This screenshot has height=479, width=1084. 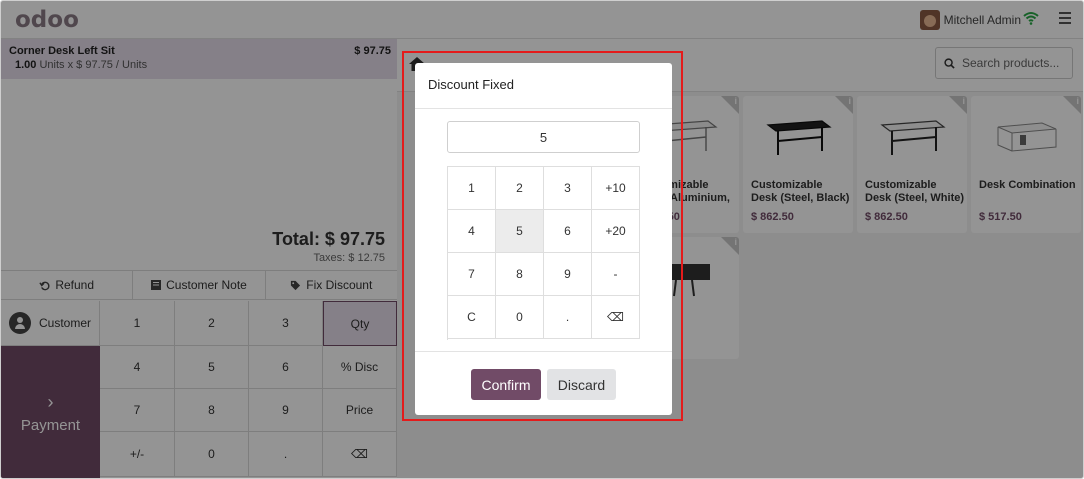 What do you see at coordinates (472, 188) in the screenshot?
I see `dialog-key: 1` at bounding box center [472, 188].